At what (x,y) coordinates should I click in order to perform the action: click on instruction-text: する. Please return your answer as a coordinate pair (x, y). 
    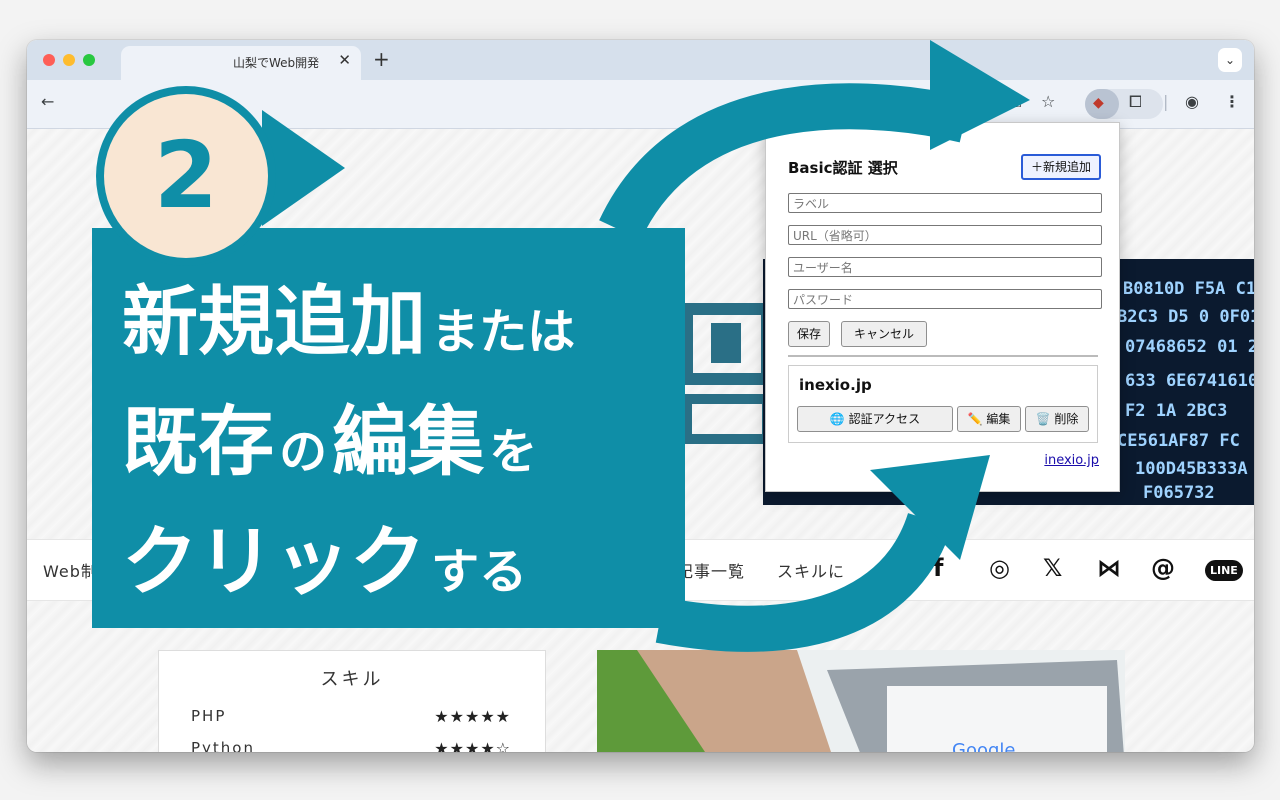
    Looking at the image, I should click on (479, 572).